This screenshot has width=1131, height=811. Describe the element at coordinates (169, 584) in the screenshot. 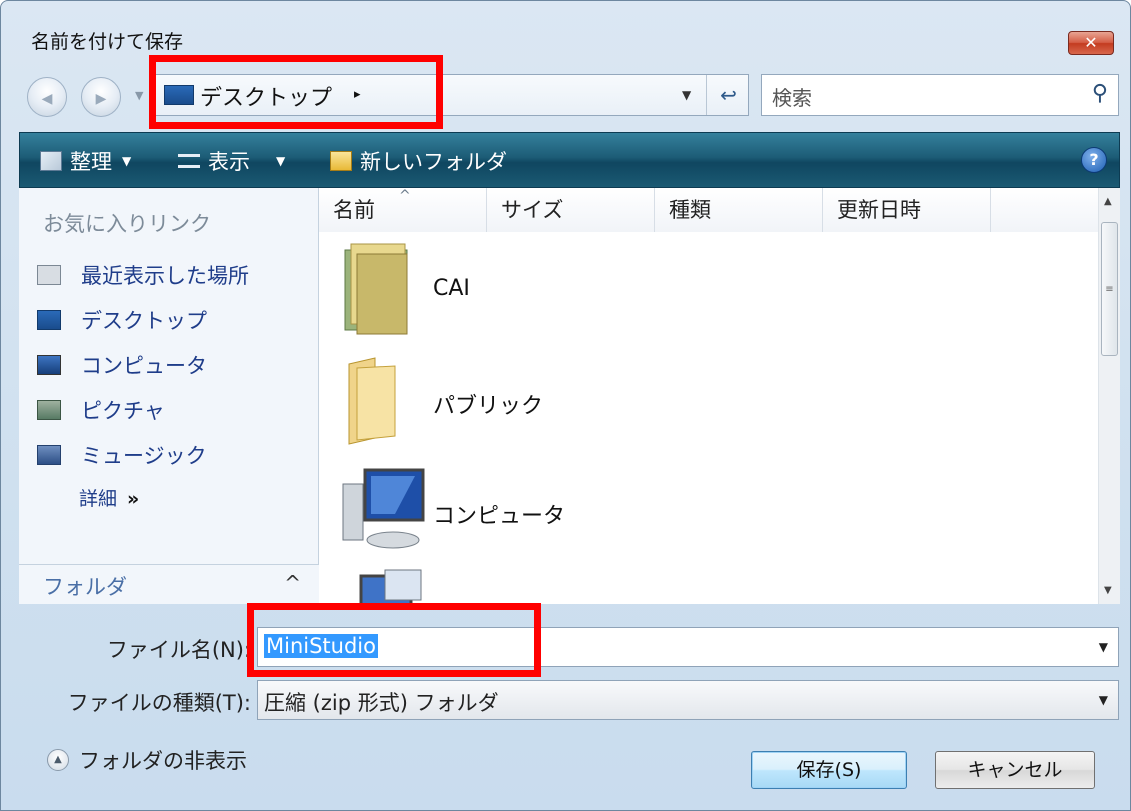

I see `folders-toggle: フォルダ ^` at that location.